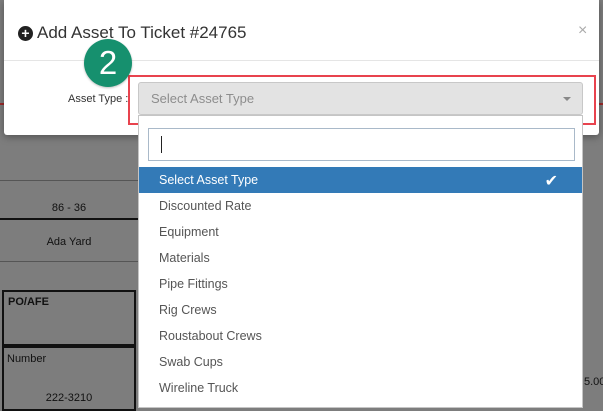 This screenshot has width=603, height=411. I want to click on option-label: Wireline Truck, so click(199, 388).